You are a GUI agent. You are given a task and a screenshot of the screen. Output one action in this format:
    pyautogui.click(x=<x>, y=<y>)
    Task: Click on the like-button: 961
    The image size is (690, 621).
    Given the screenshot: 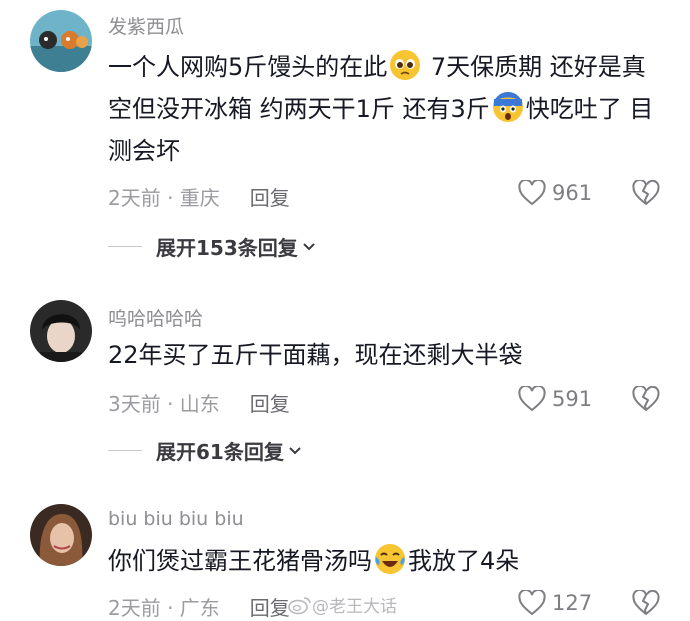 What is the action you would take?
    pyautogui.click(x=555, y=193)
    